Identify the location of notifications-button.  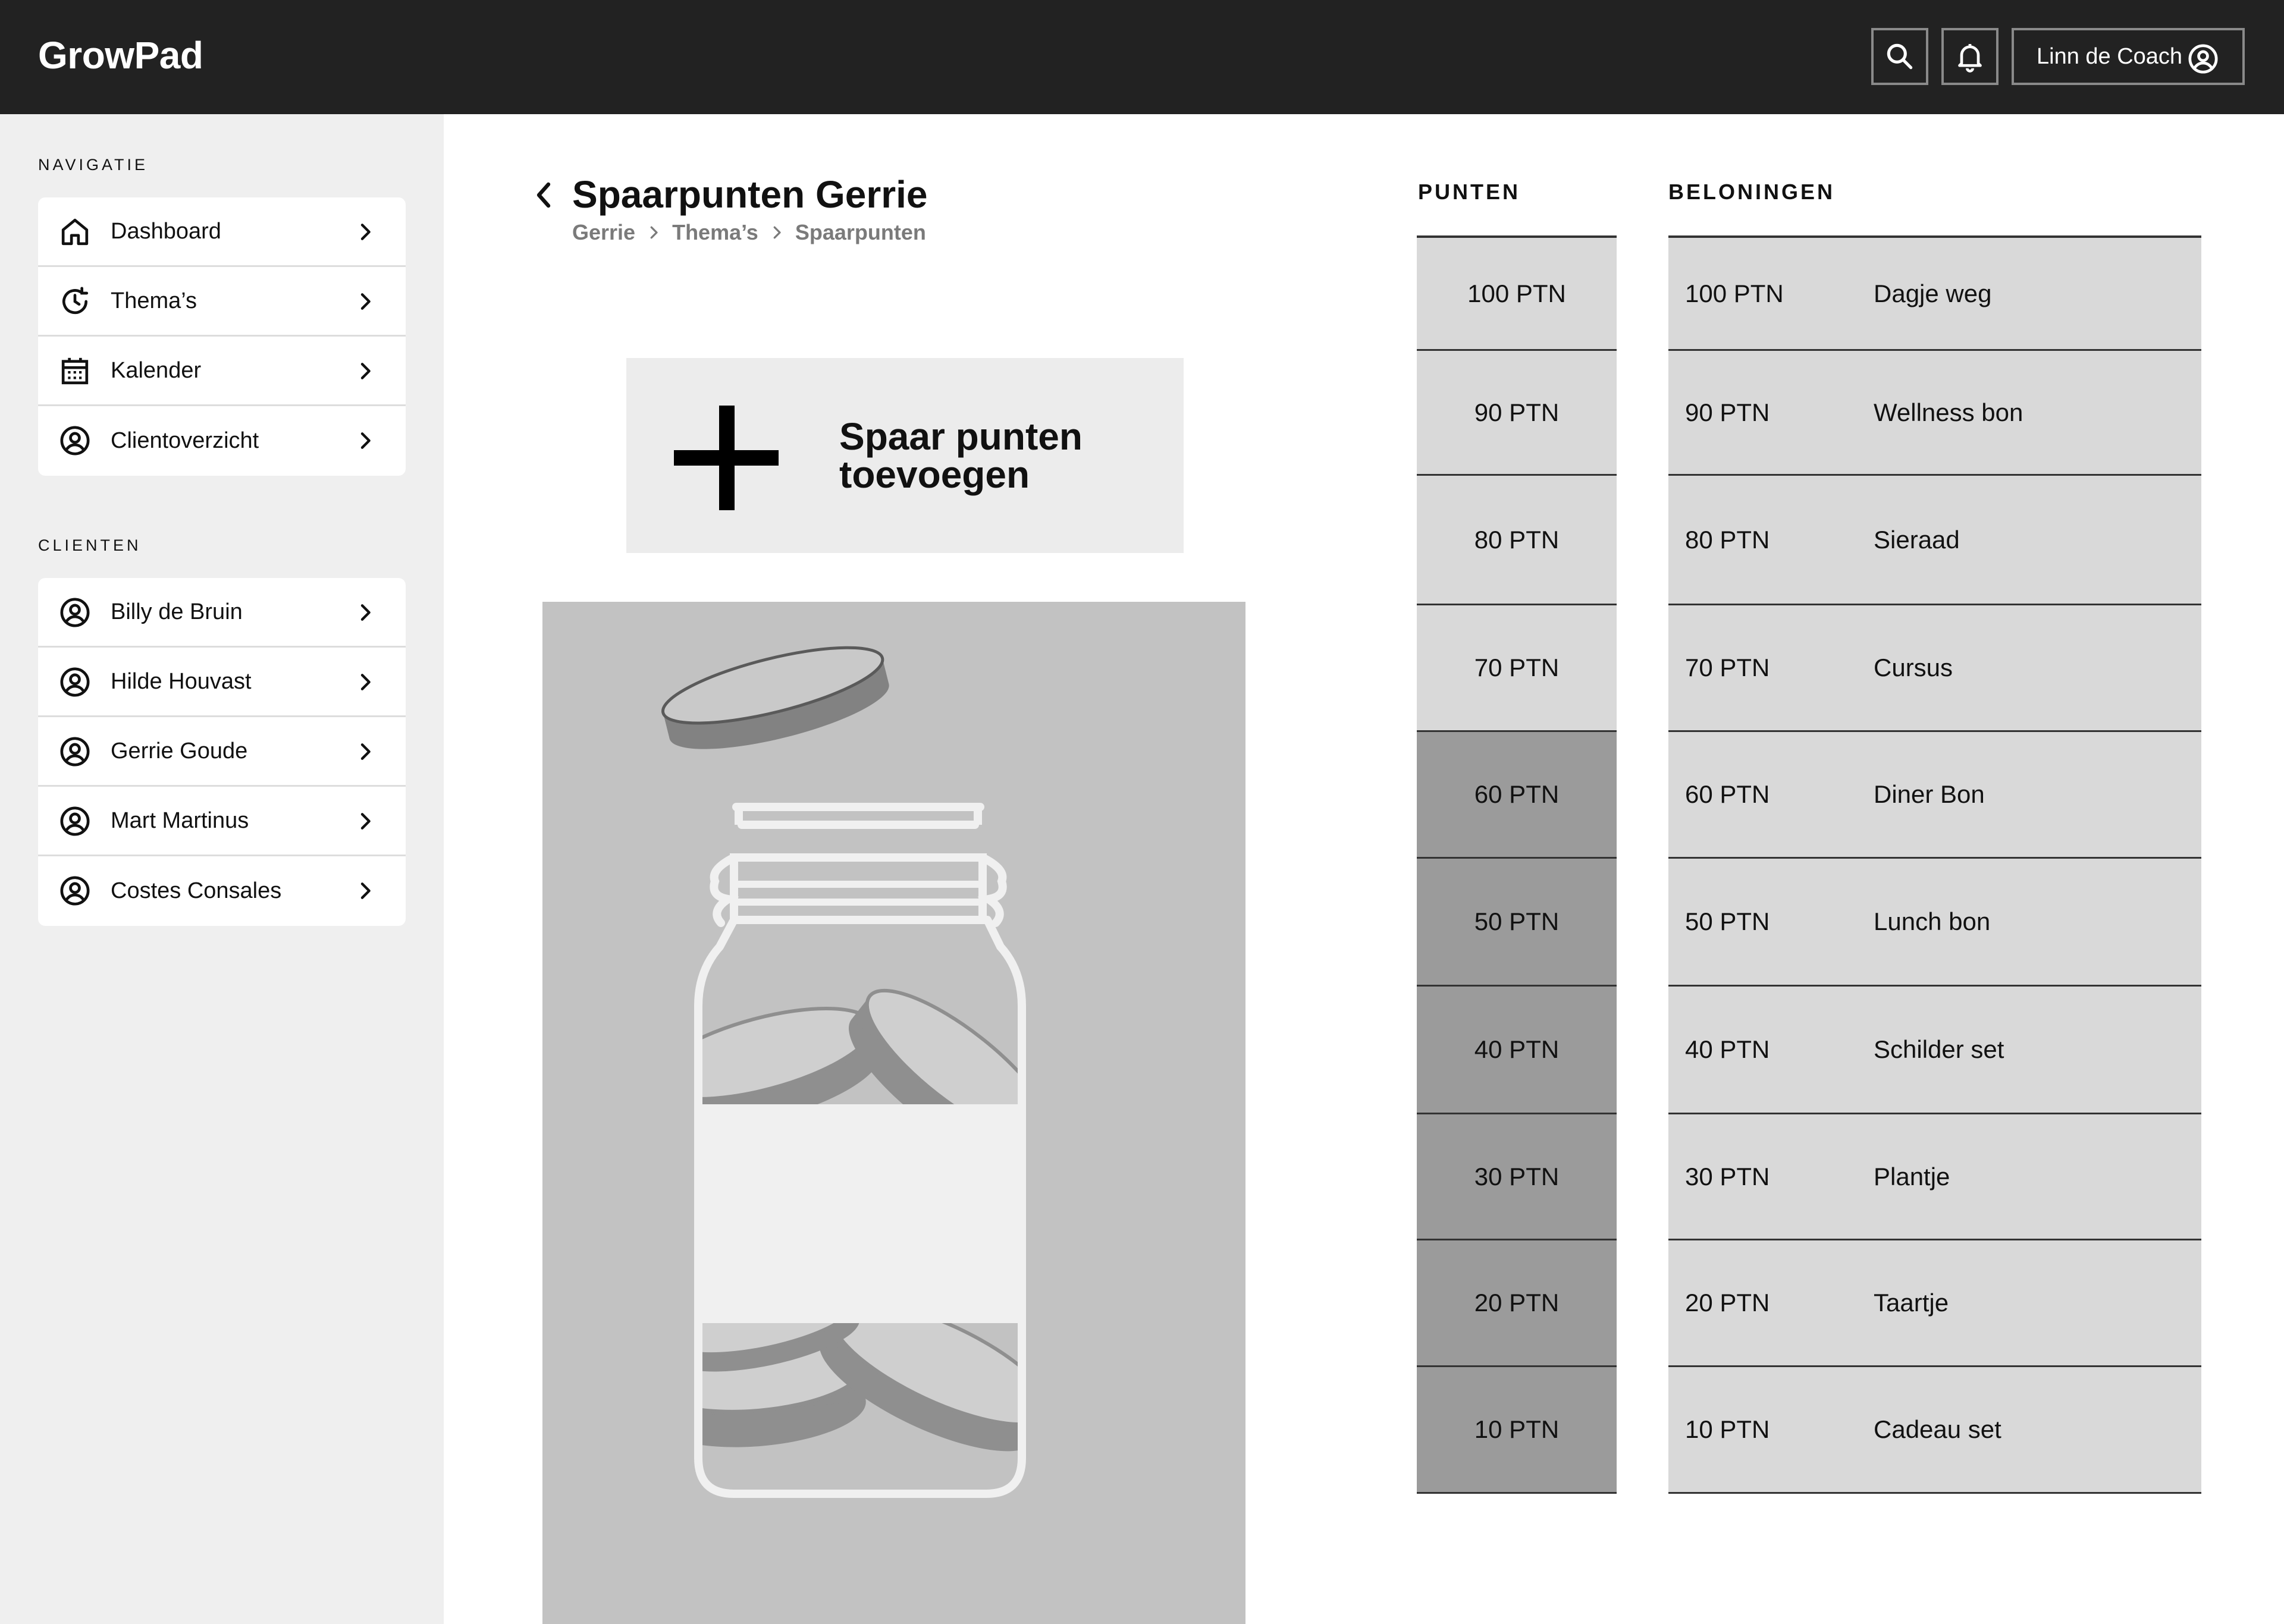
(1970, 56).